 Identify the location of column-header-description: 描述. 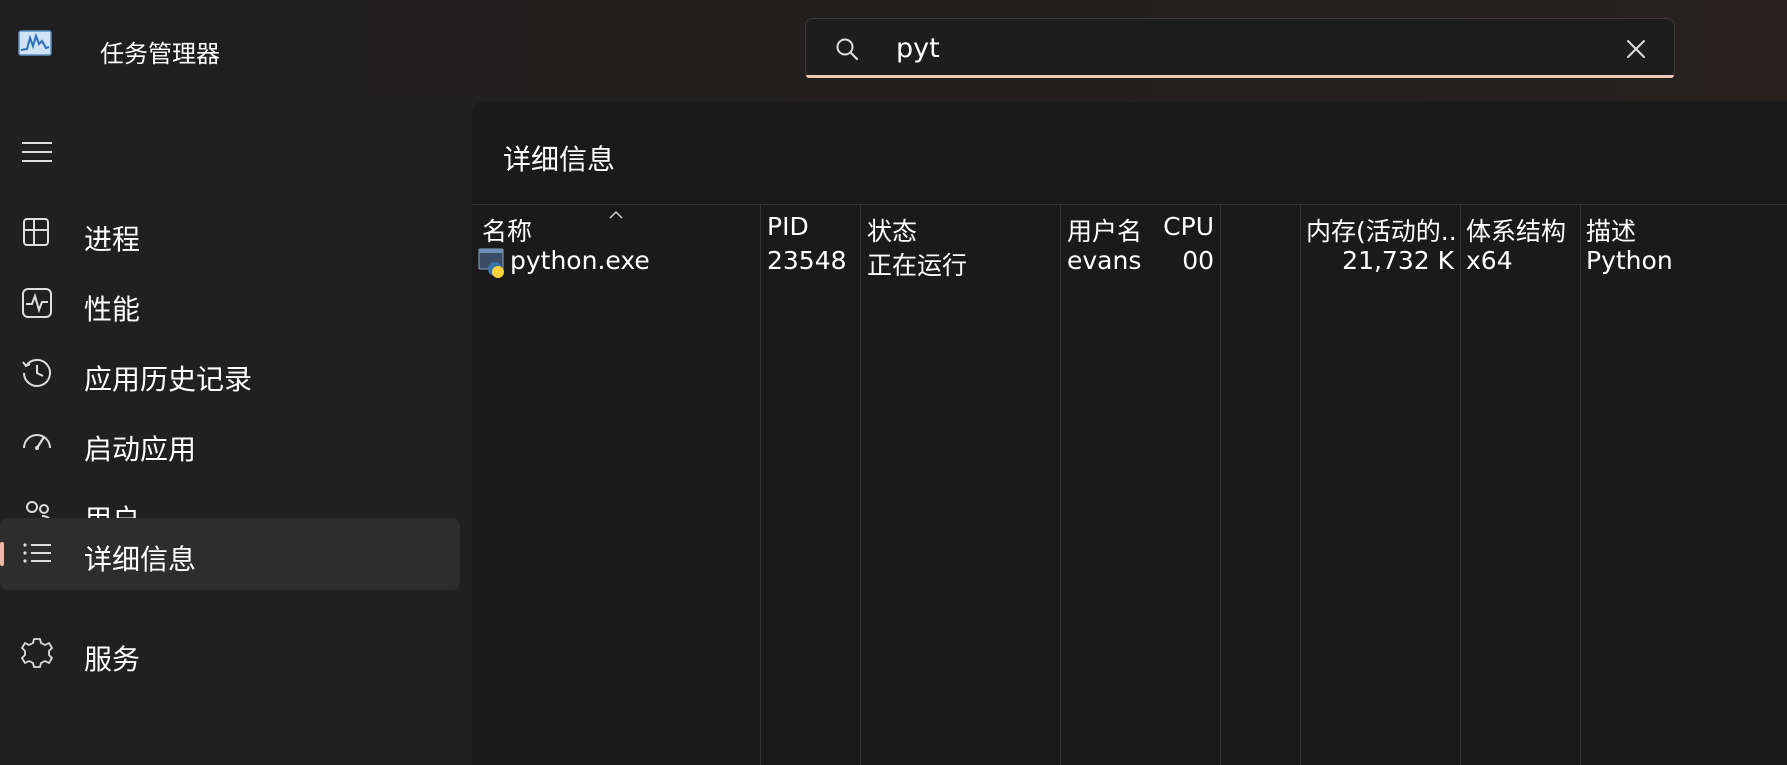
(1611, 230).